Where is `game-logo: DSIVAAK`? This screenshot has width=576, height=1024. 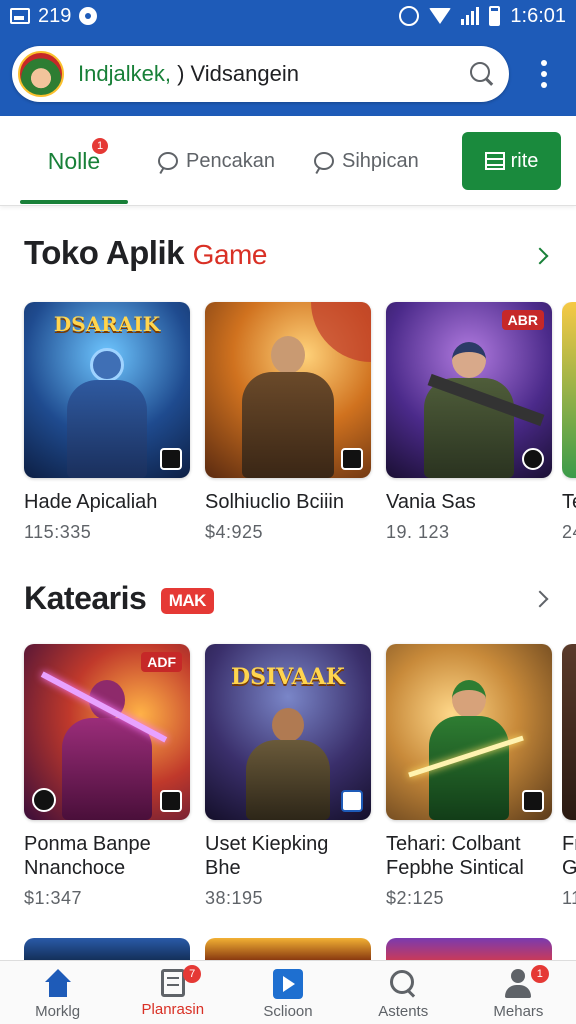
game-logo: DSIVAAK is located at coordinates (288, 677).